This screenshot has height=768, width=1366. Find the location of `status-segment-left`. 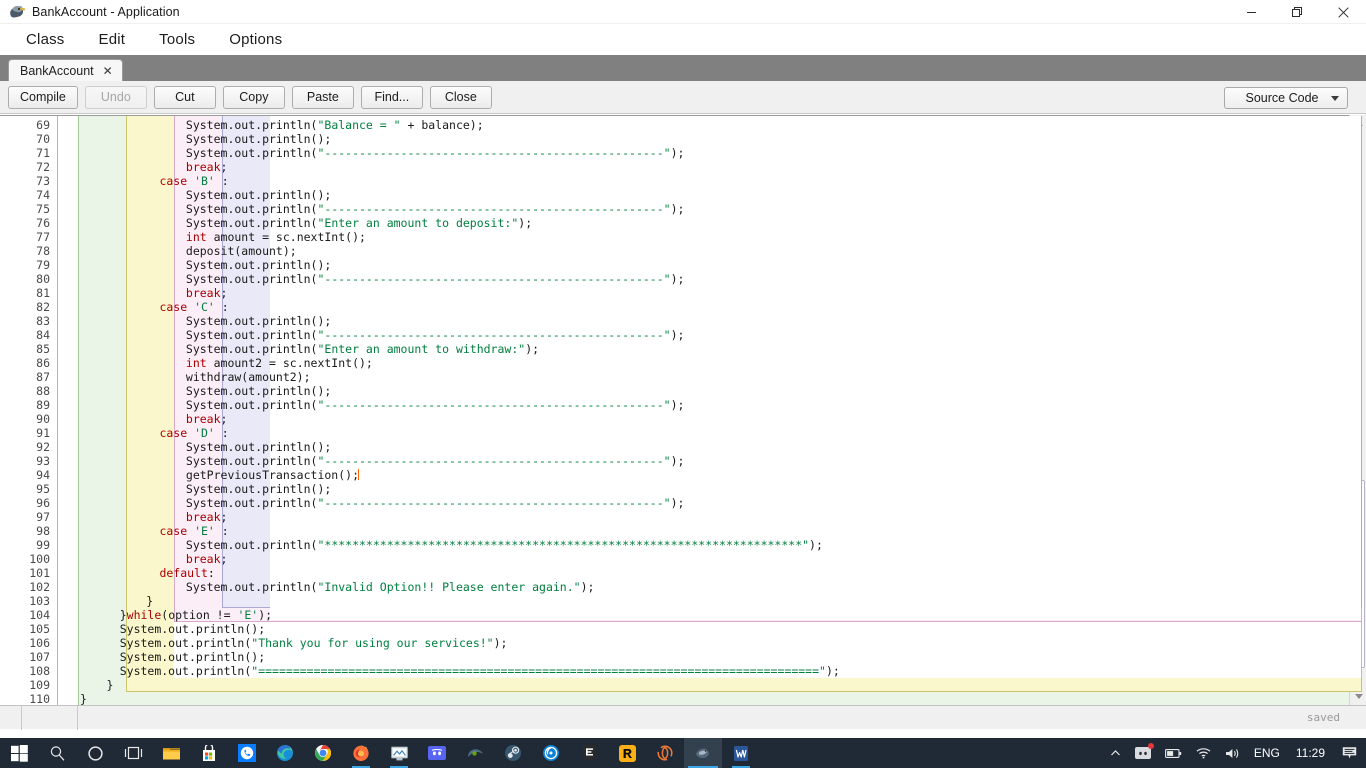

status-segment-left is located at coordinates (11, 717).